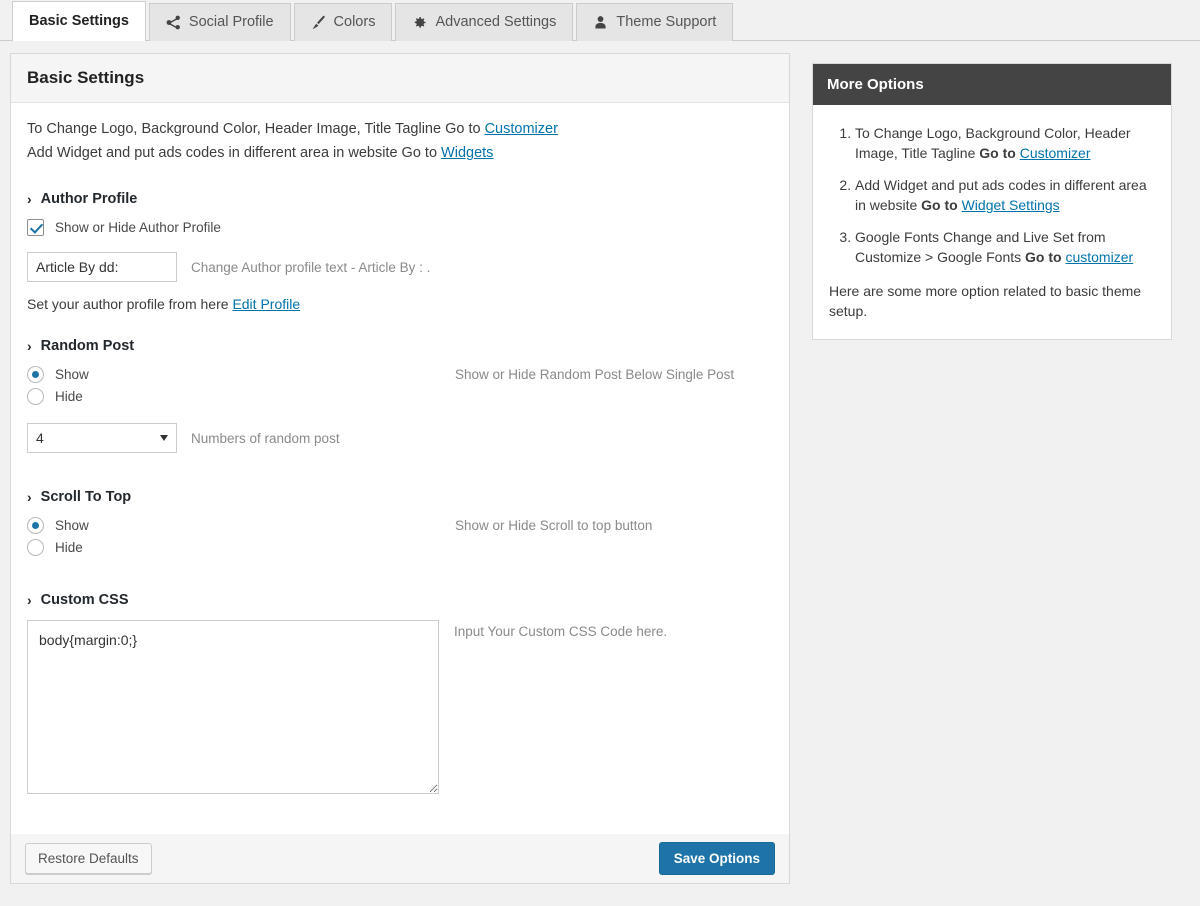 This screenshot has width=1200, height=906. What do you see at coordinates (400, 547) in the screenshot?
I see `scroll-to-top-hide-row: Hide` at bounding box center [400, 547].